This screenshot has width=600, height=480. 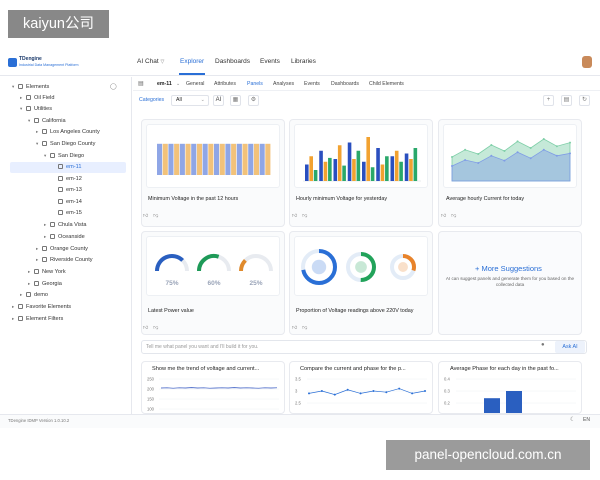 What do you see at coordinates (570, 347) in the screenshot?
I see `ask-ai-button: Ask AI` at bounding box center [570, 347].